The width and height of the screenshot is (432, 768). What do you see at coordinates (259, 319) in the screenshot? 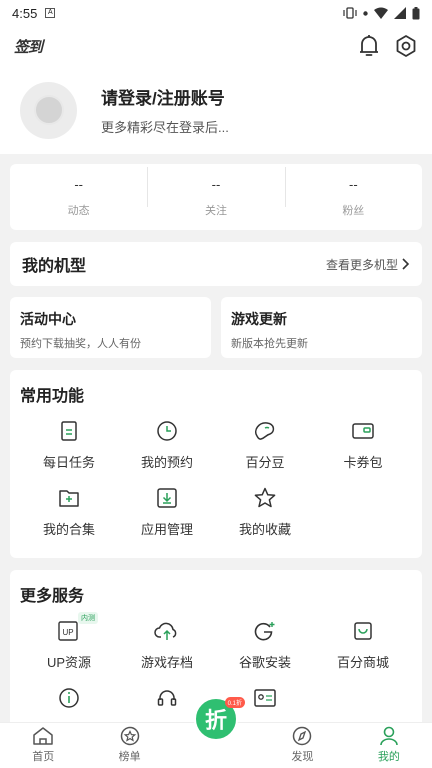
I see `promo-title: 游戏更新` at bounding box center [259, 319].